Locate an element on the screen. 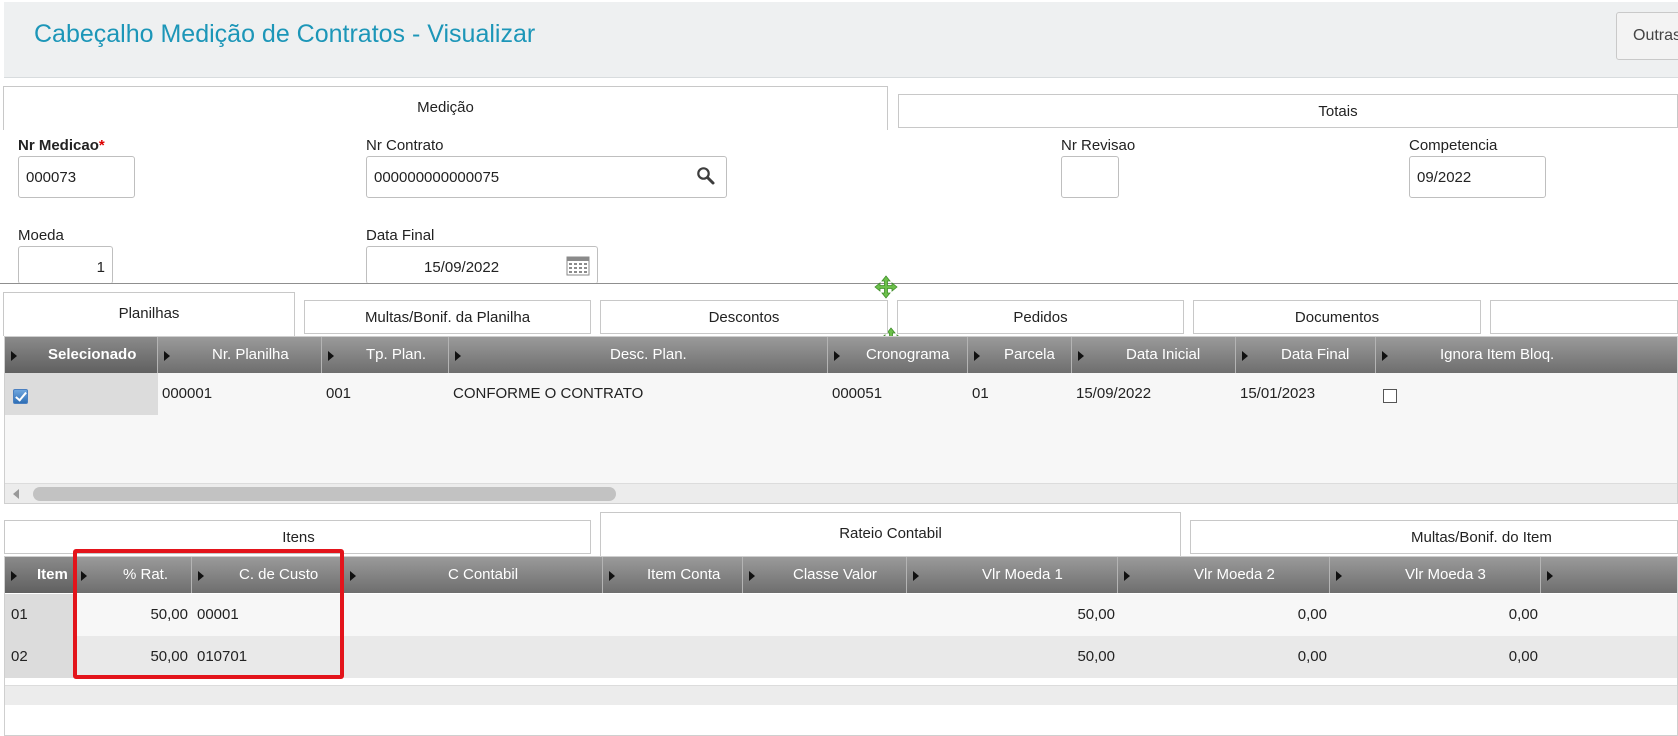 This screenshot has width=1678, height=736. scroll-left-arrow-icon is located at coordinates (16, 494).